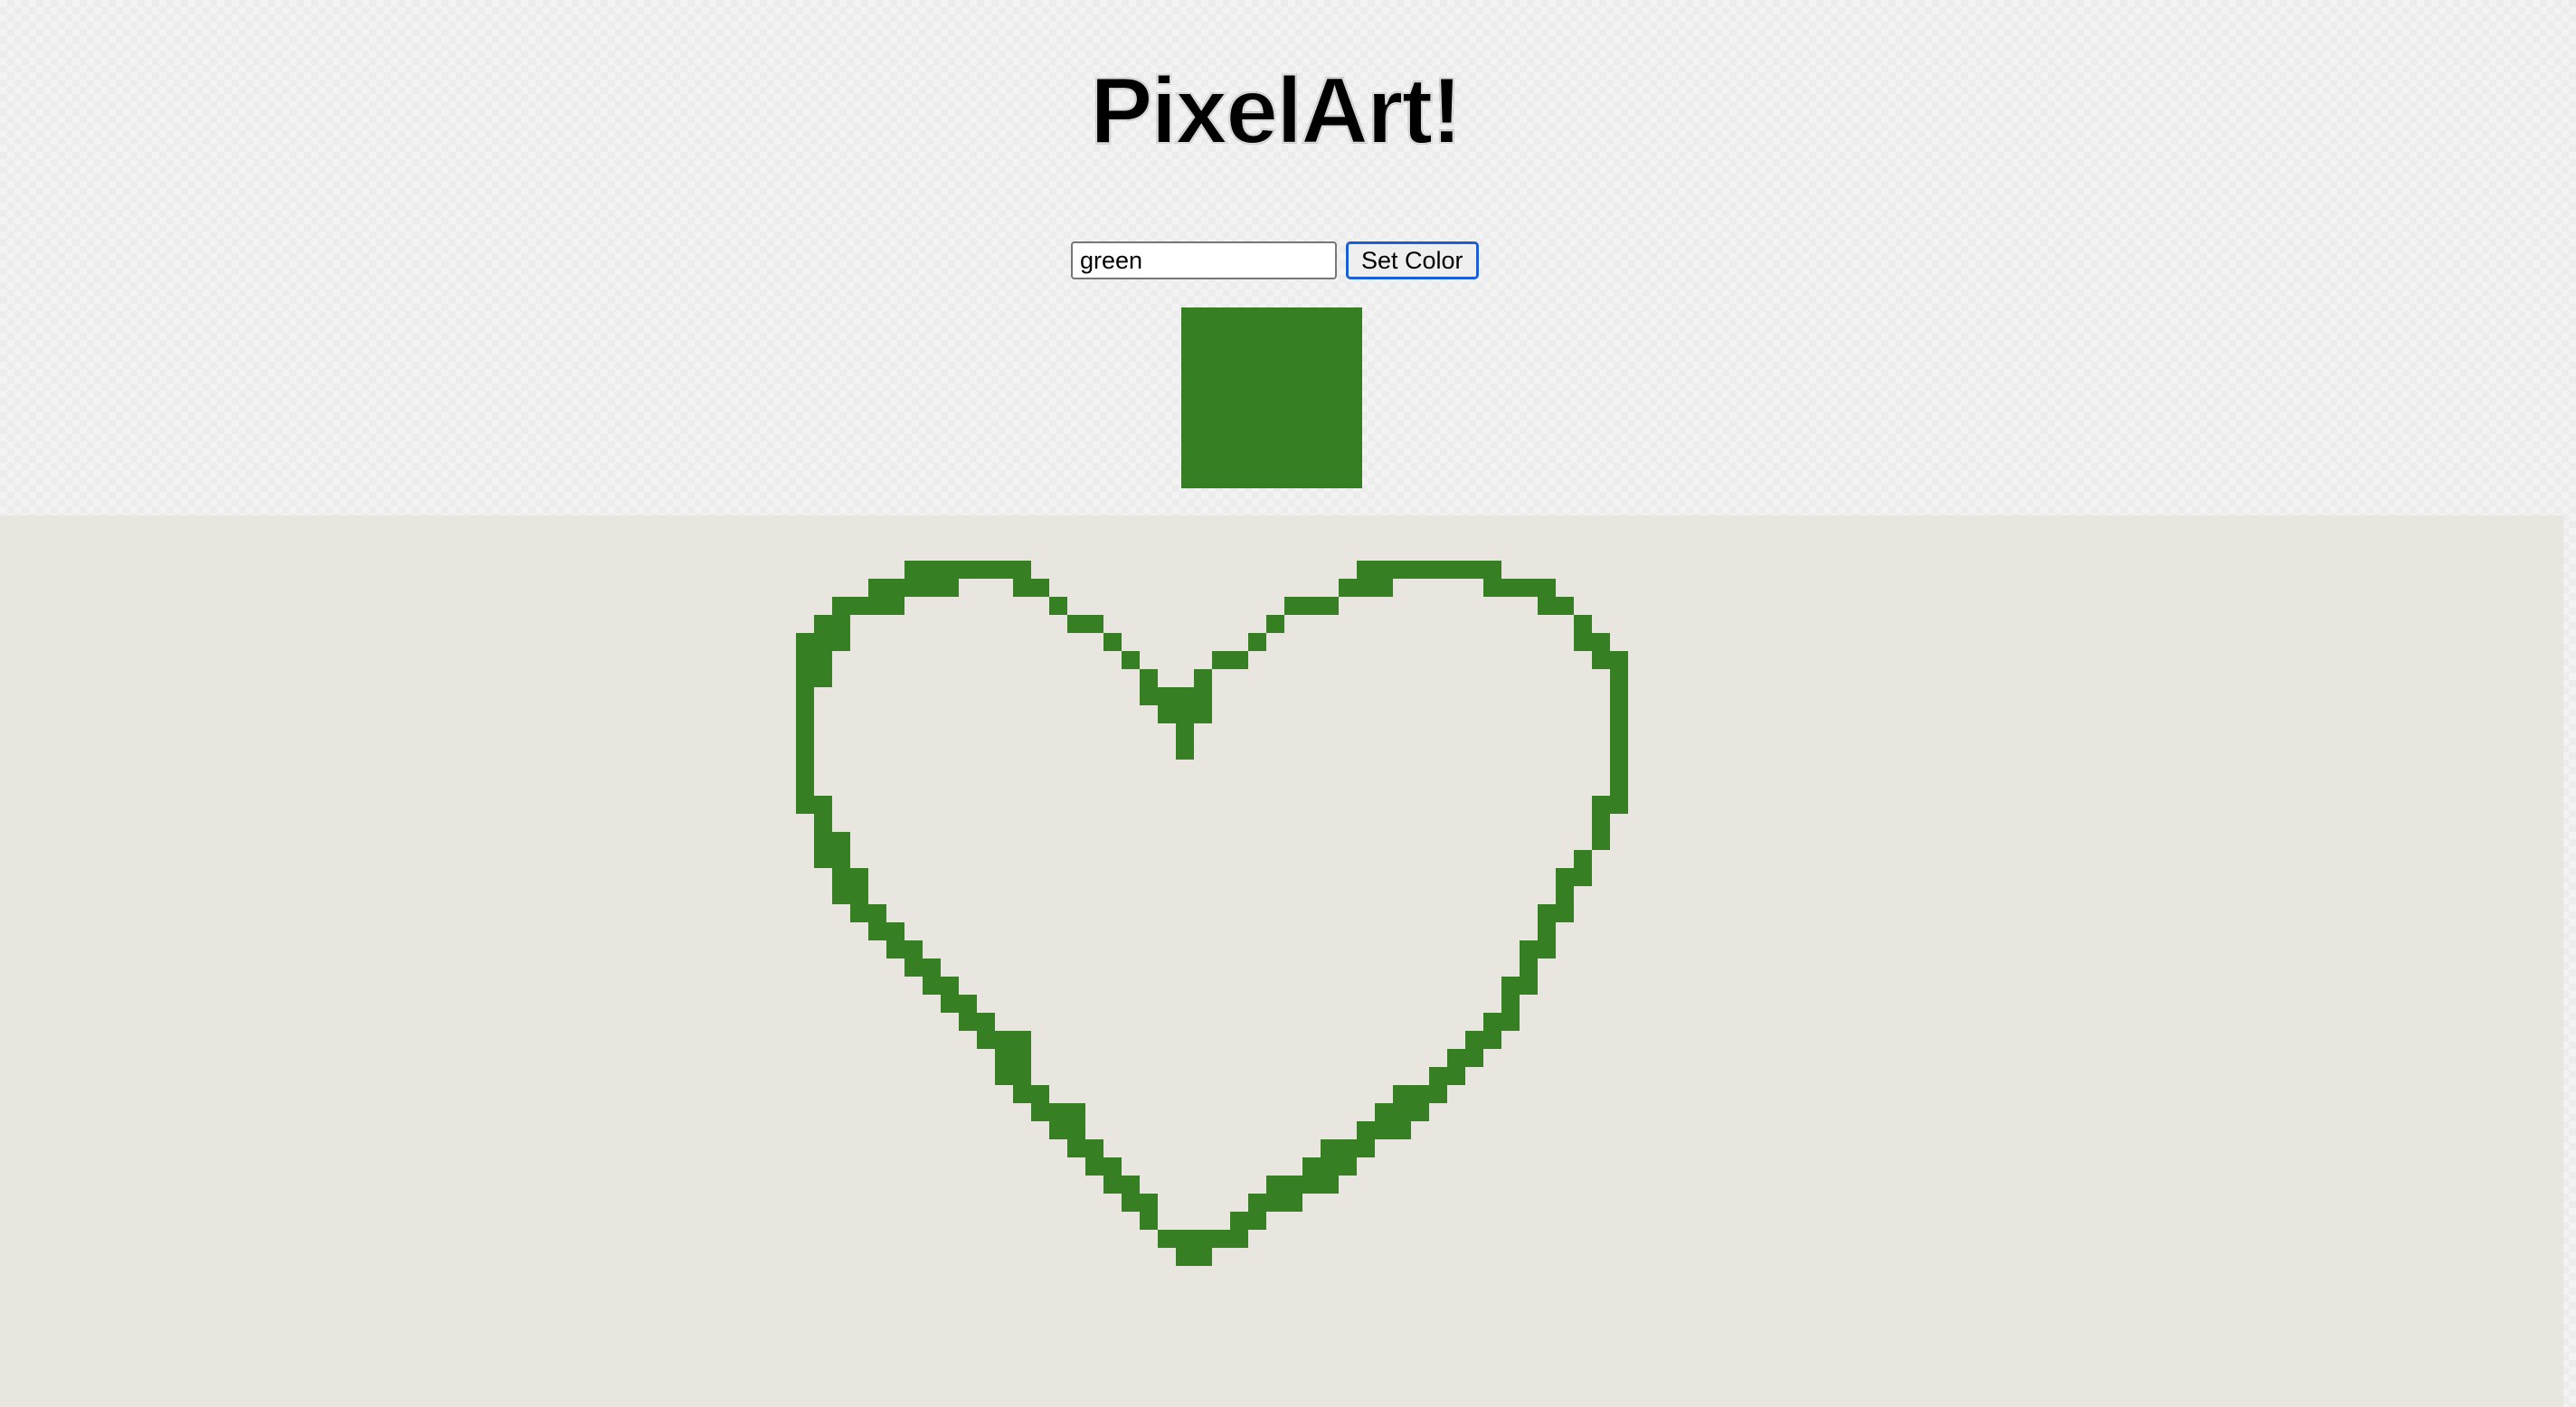 This screenshot has height=1407, width=2576. What do you see at coordinates (1412, 260) in the screenshot?
I see `set-color-button: Set Color` at bounding box center [1412, 260].